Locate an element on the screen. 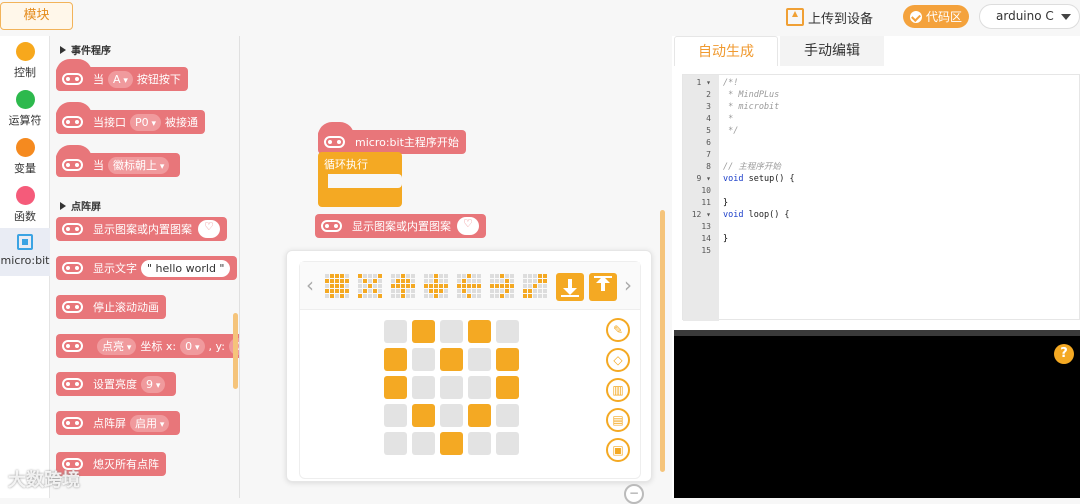 The image size is (1080, 504). block-stop-scroll: 停止滚动动画 is located at coordinates (111, 307).